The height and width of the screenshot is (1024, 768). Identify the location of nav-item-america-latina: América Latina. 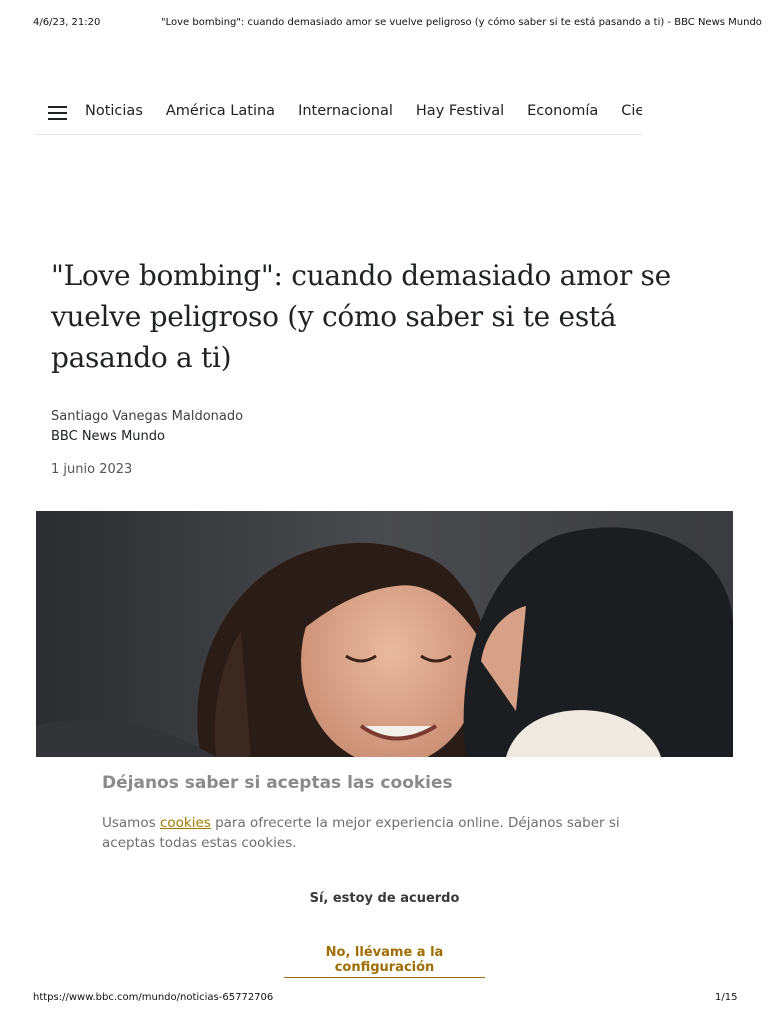
(220, 111).